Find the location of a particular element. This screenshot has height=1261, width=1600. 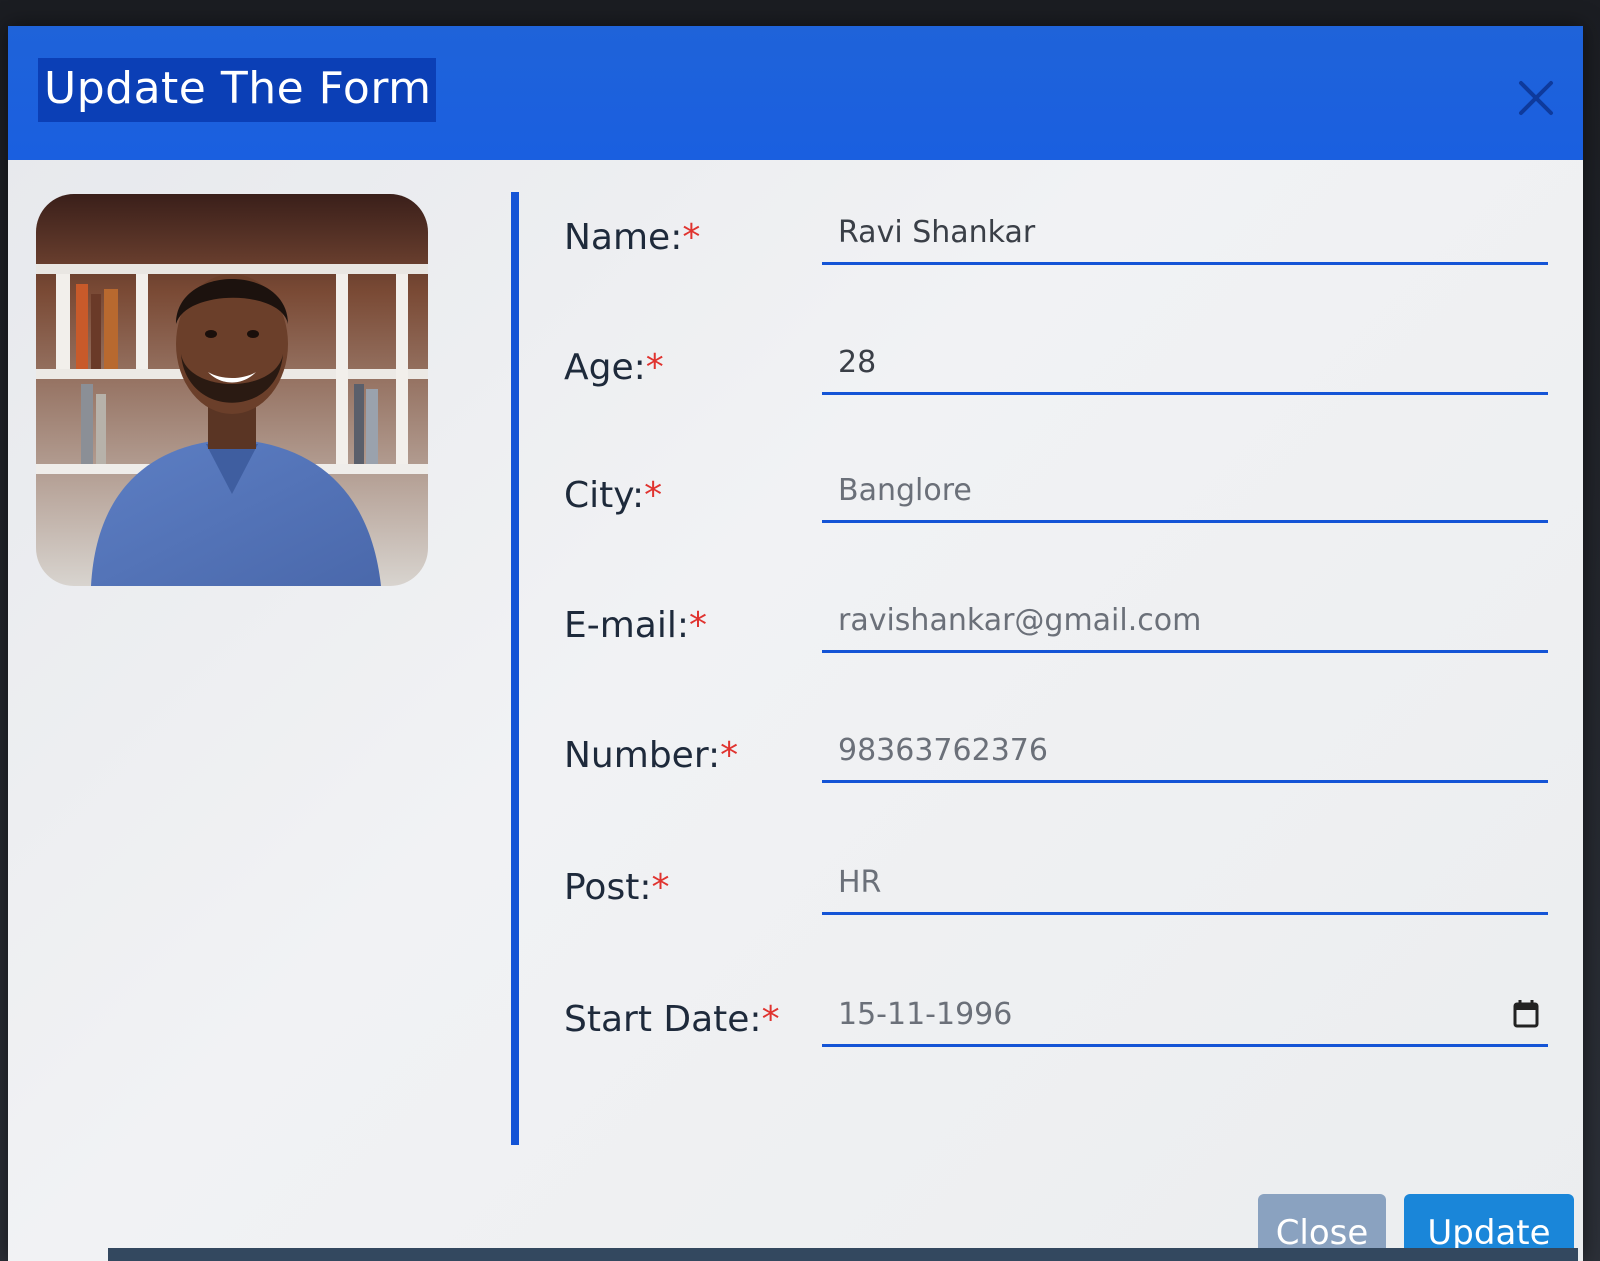

number-input: 98363762376 is located at coordinates (1185, 755).